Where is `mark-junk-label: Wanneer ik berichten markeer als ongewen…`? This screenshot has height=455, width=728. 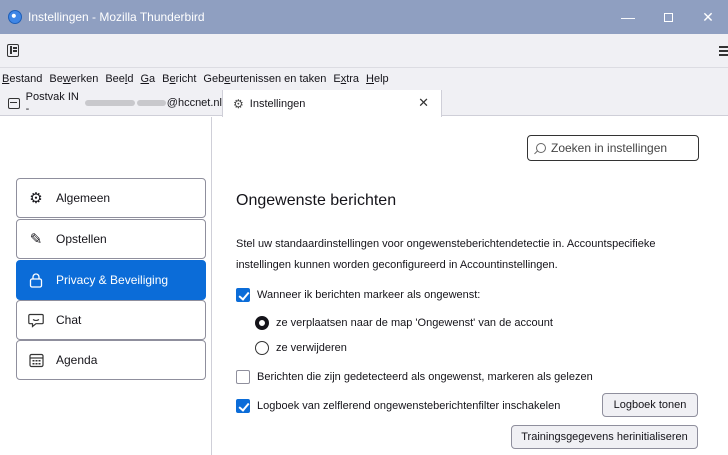 mark-junk-label: Wanneer ik berichten markeer als ongewen… is located at coordinates (369, 295).